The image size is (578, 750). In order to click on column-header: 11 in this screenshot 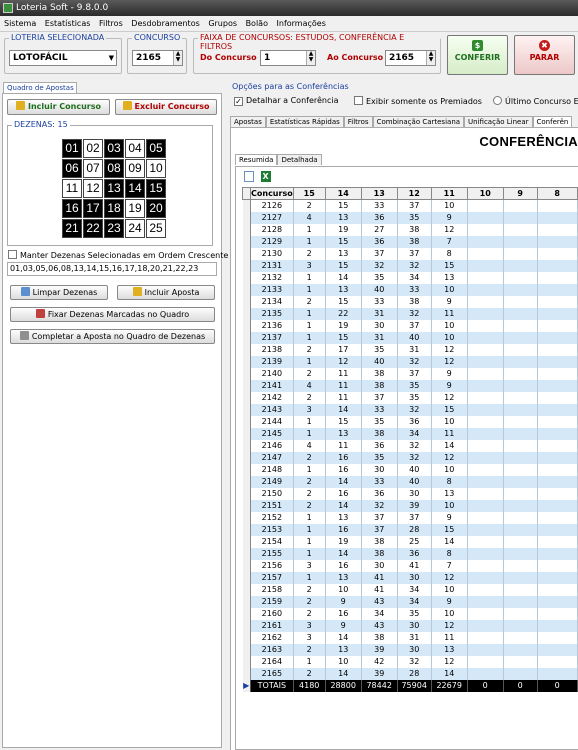, I will do `click(449, 193)`.